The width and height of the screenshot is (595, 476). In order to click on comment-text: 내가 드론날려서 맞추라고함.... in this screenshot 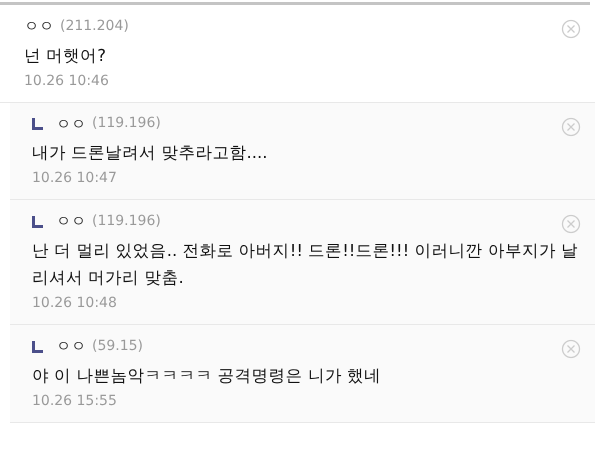, I will do `click(150, 153)`.